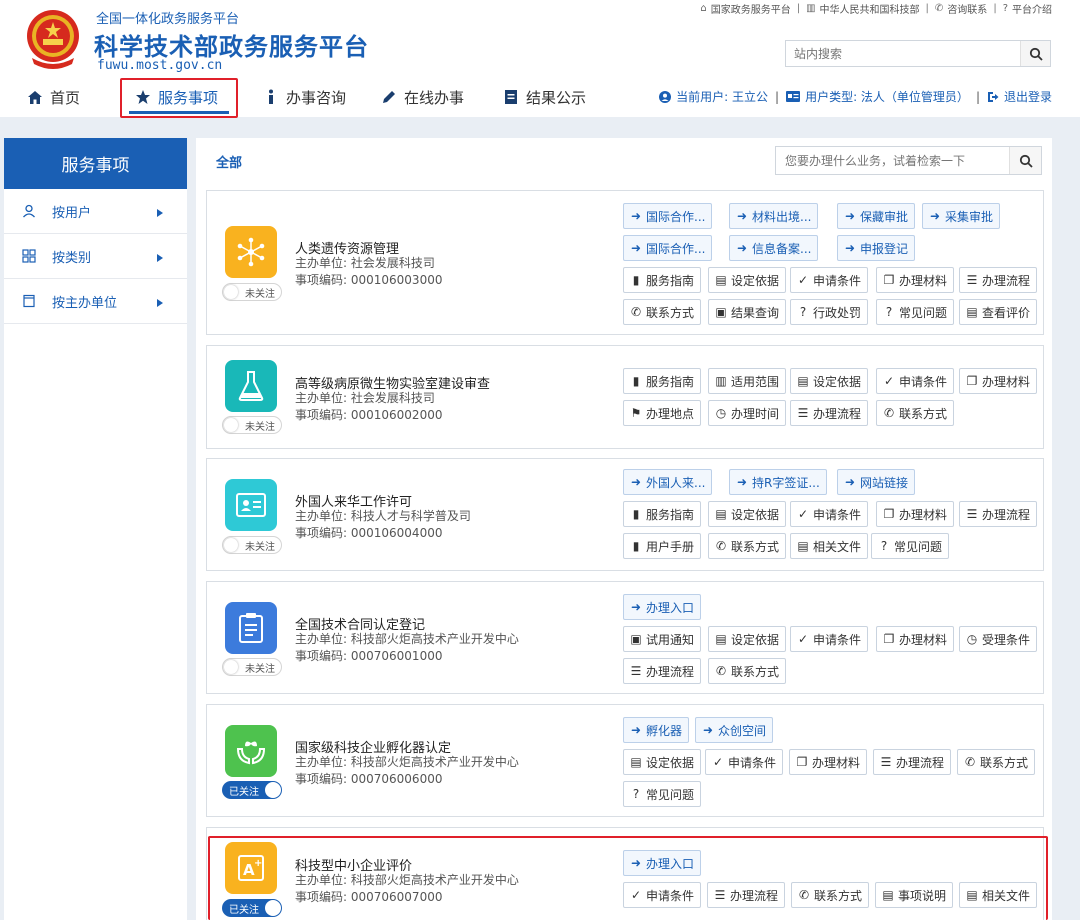 The image size is (1080, 920). What do you see at coordinates (231, 47) in the screenshot?
I see `site-title: 科学技术部政务服务平台` at bounding box center [231, 47].